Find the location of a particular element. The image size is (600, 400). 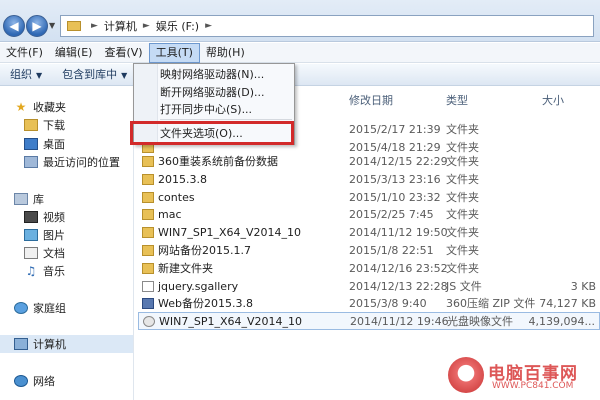

library-icon is located at coordinates (21, 199).